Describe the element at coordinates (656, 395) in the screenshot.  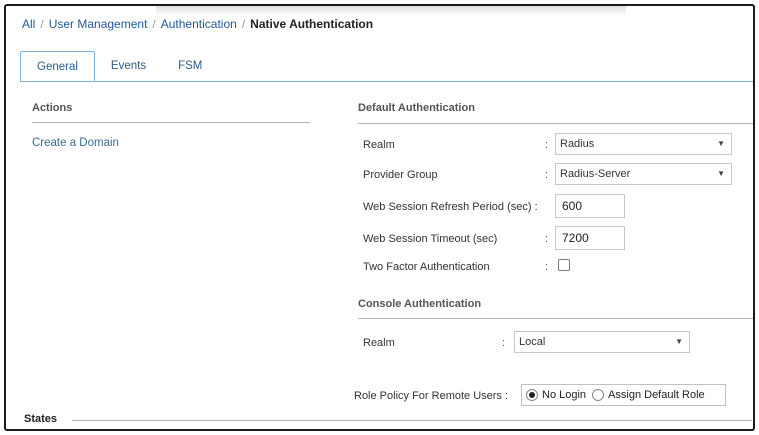
I see `radio-assign-default-role-label: Assign Default Role` at that location.